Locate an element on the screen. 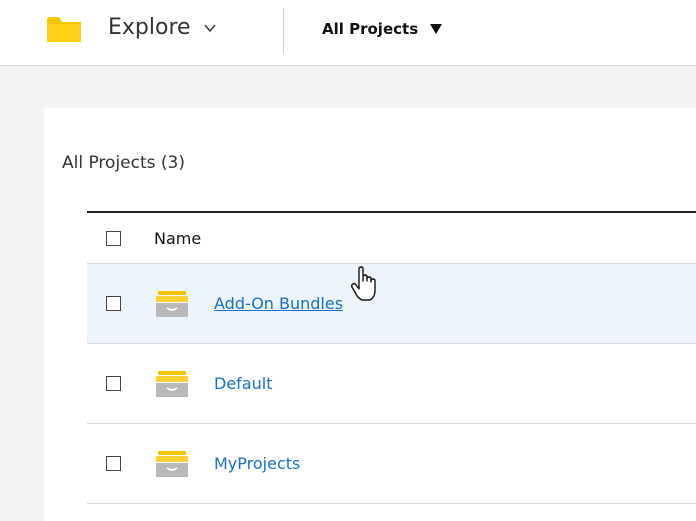 The width and height of the screenshot is (696, 521). project-scope-dropdown: All Projects is located at coordinates (382, 29).